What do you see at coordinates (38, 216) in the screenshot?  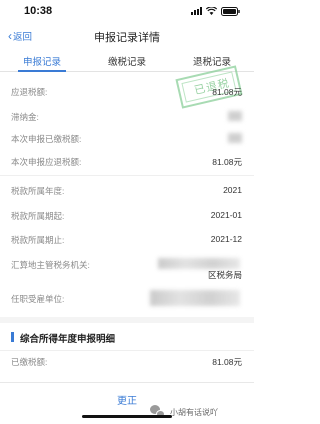 I see `row-label: 税款所属期起:` at bounding box center [38, 216].